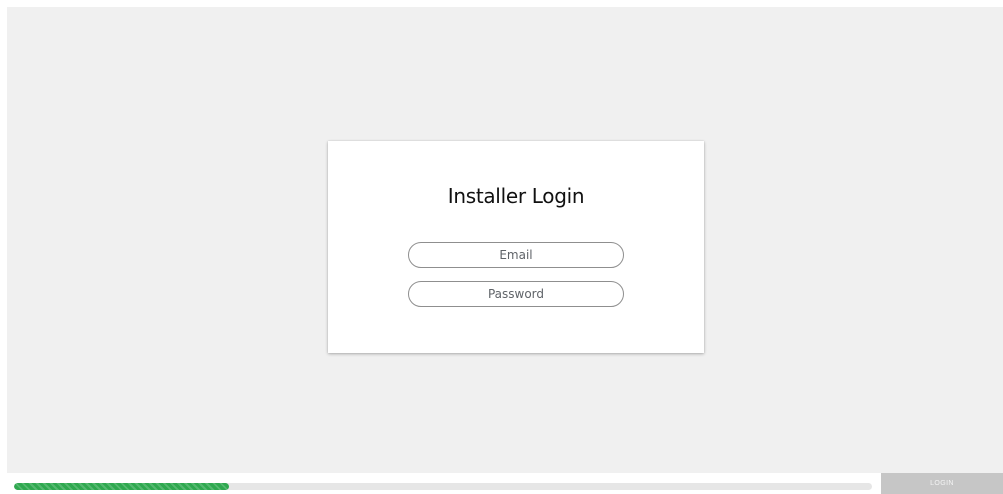  What do you see at coordinates (121, 486) in the screenshot?
I see `progress-fill` at bounding box center [121, 486].